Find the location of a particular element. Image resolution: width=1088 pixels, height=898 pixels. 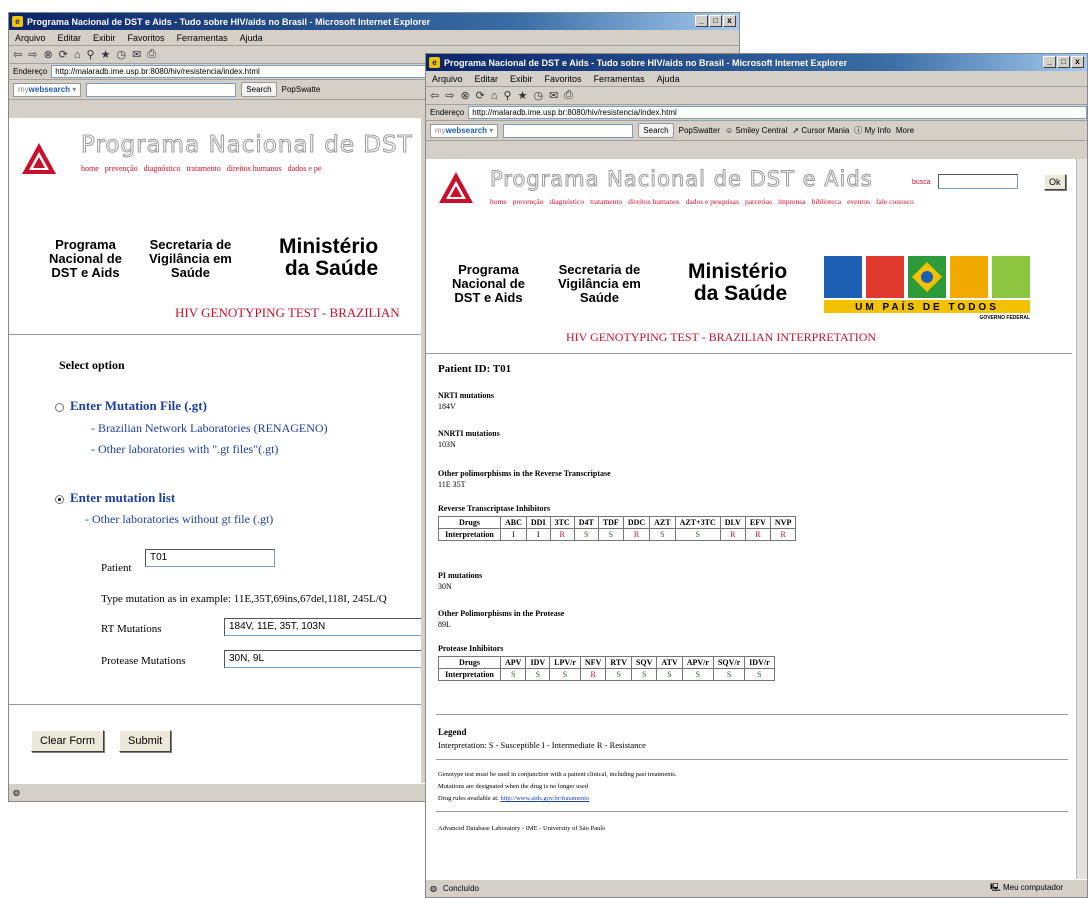

vertical-scrollbar is located at coordinates (1081, 519).